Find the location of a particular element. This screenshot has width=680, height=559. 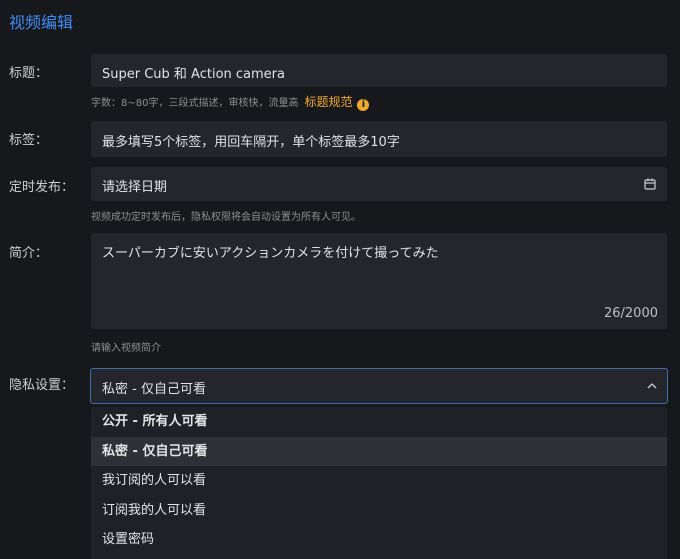

privacy-option-password: 设置密码 is located at coordinates (379, 540).